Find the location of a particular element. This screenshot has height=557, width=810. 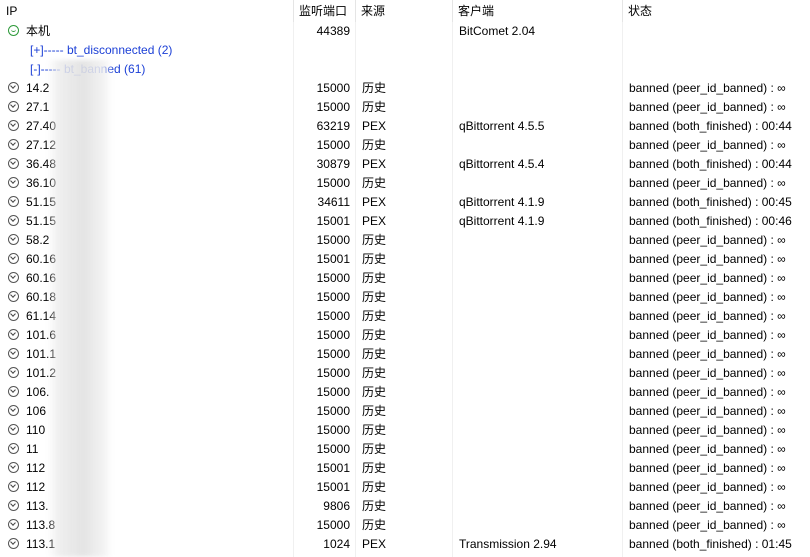

table-row: 101.2 15000 历史 banned (peer_id_banned) : ∞ is located at coordinates (405, 373).